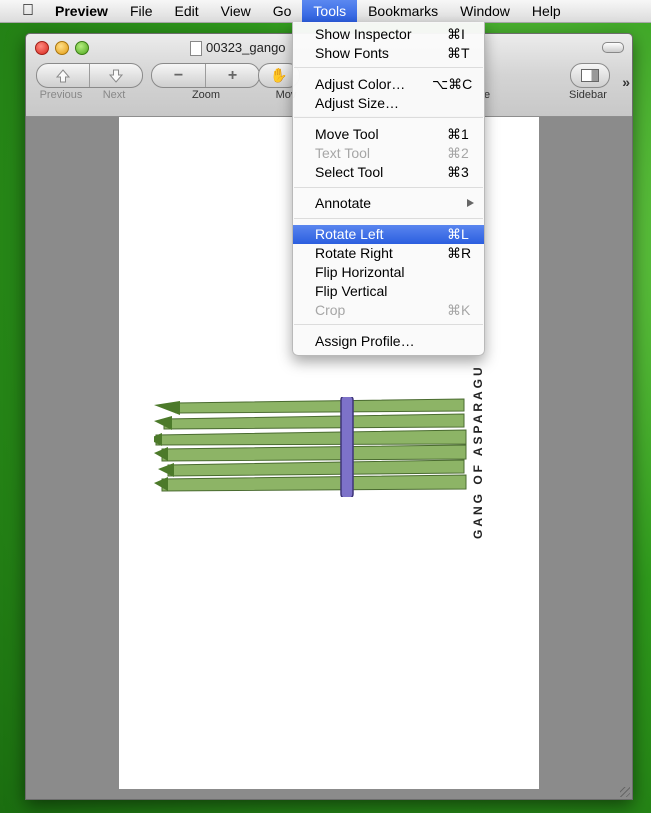 This screenshot has width=651, height=813. What do you see at coordinates (388, 291) in the screenshot?
I see `menu-item-flip-vertical: Flip Vertical` at bounding box center [388, 291].